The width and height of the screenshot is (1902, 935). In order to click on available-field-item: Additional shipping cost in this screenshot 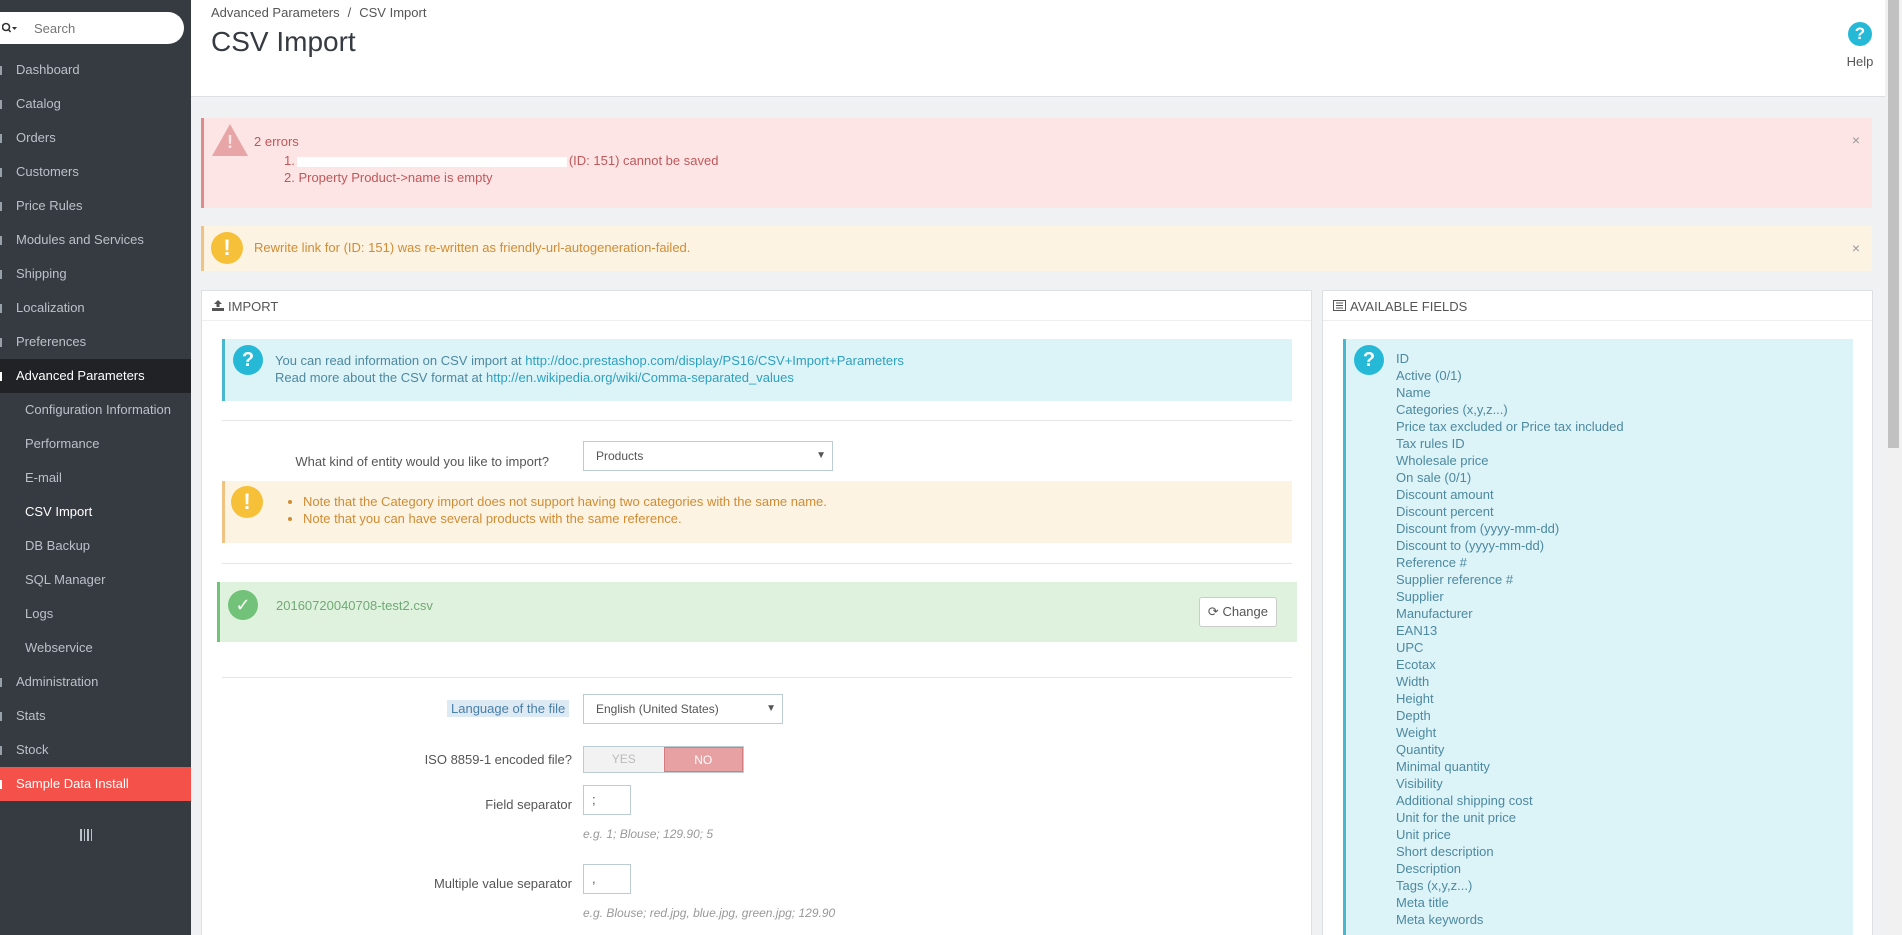, I will do `click(1464, 800)`.